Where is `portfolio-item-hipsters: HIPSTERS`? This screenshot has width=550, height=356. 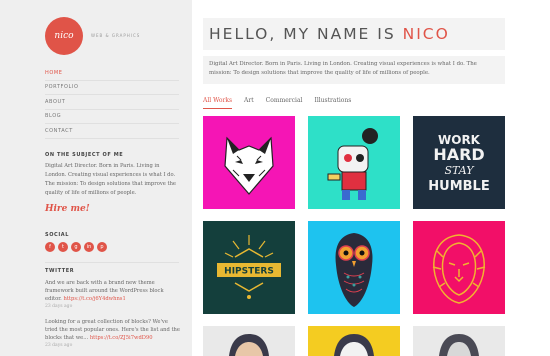 portfolio-item-hipsters: HIPSTERS is located at coordinates (249, 267).